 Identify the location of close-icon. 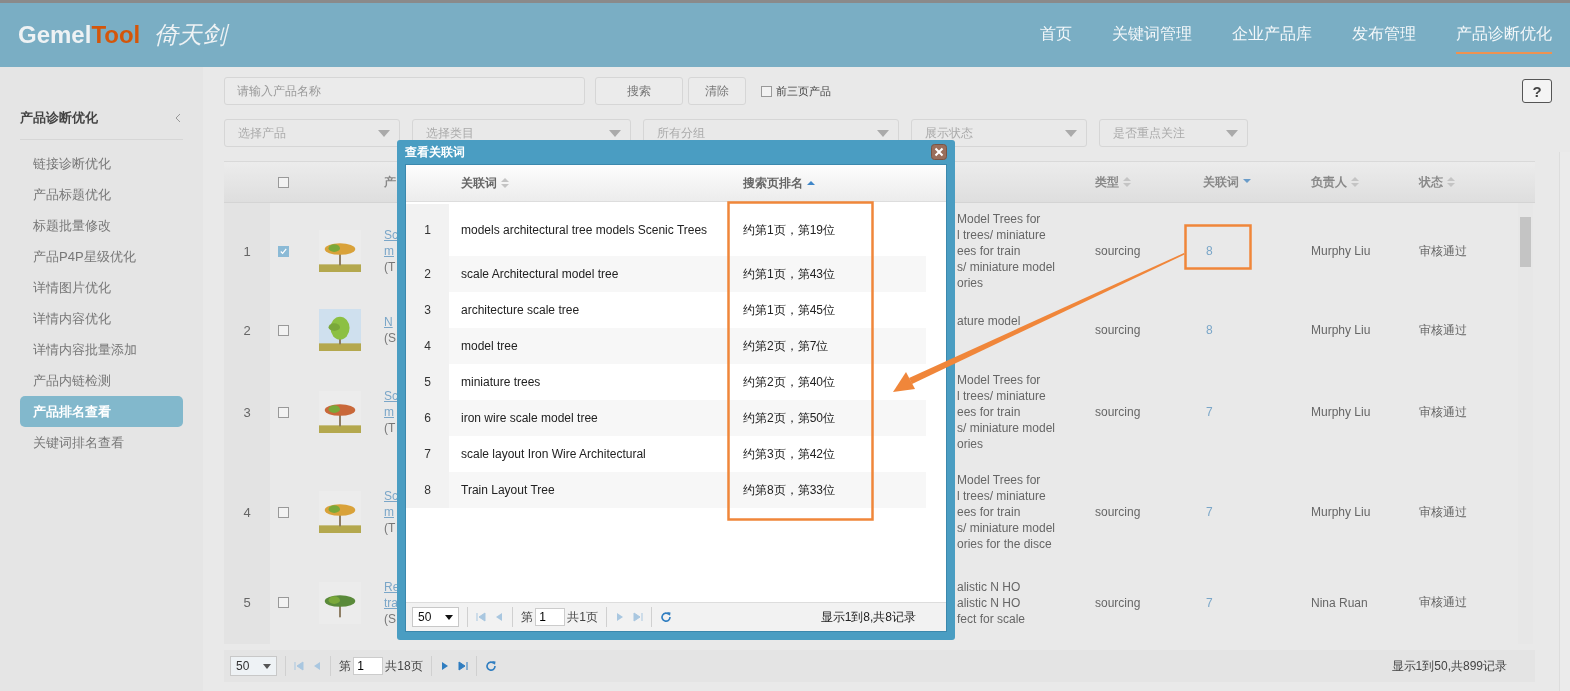
(939, 152).